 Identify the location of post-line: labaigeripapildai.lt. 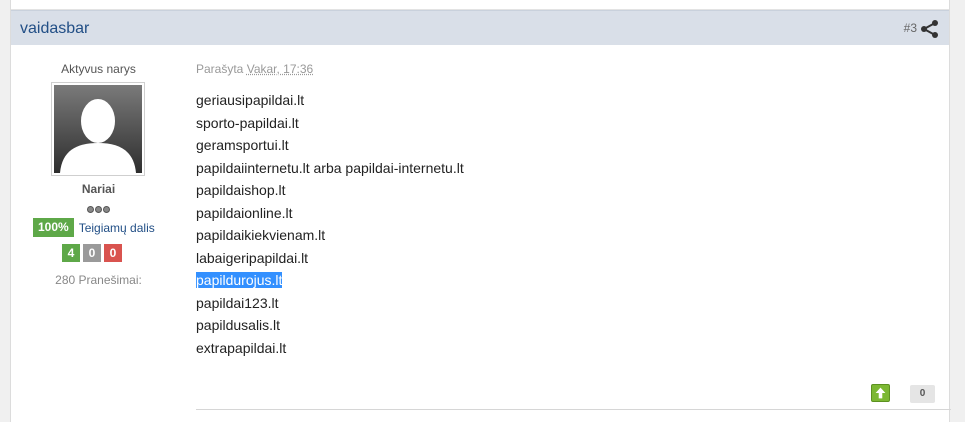
(252, 257).